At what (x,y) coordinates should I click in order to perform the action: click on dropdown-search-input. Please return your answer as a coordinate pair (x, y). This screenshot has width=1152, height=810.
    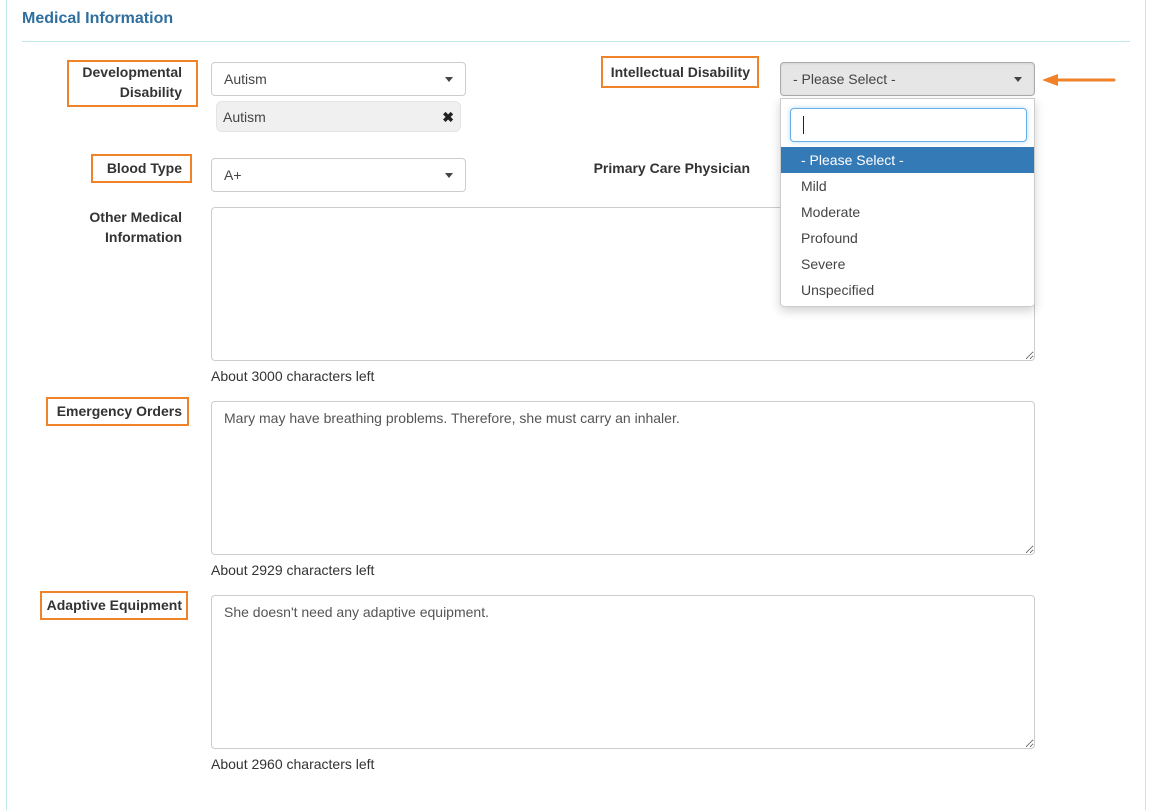
    Looking at the image, I should click on (908, 125).